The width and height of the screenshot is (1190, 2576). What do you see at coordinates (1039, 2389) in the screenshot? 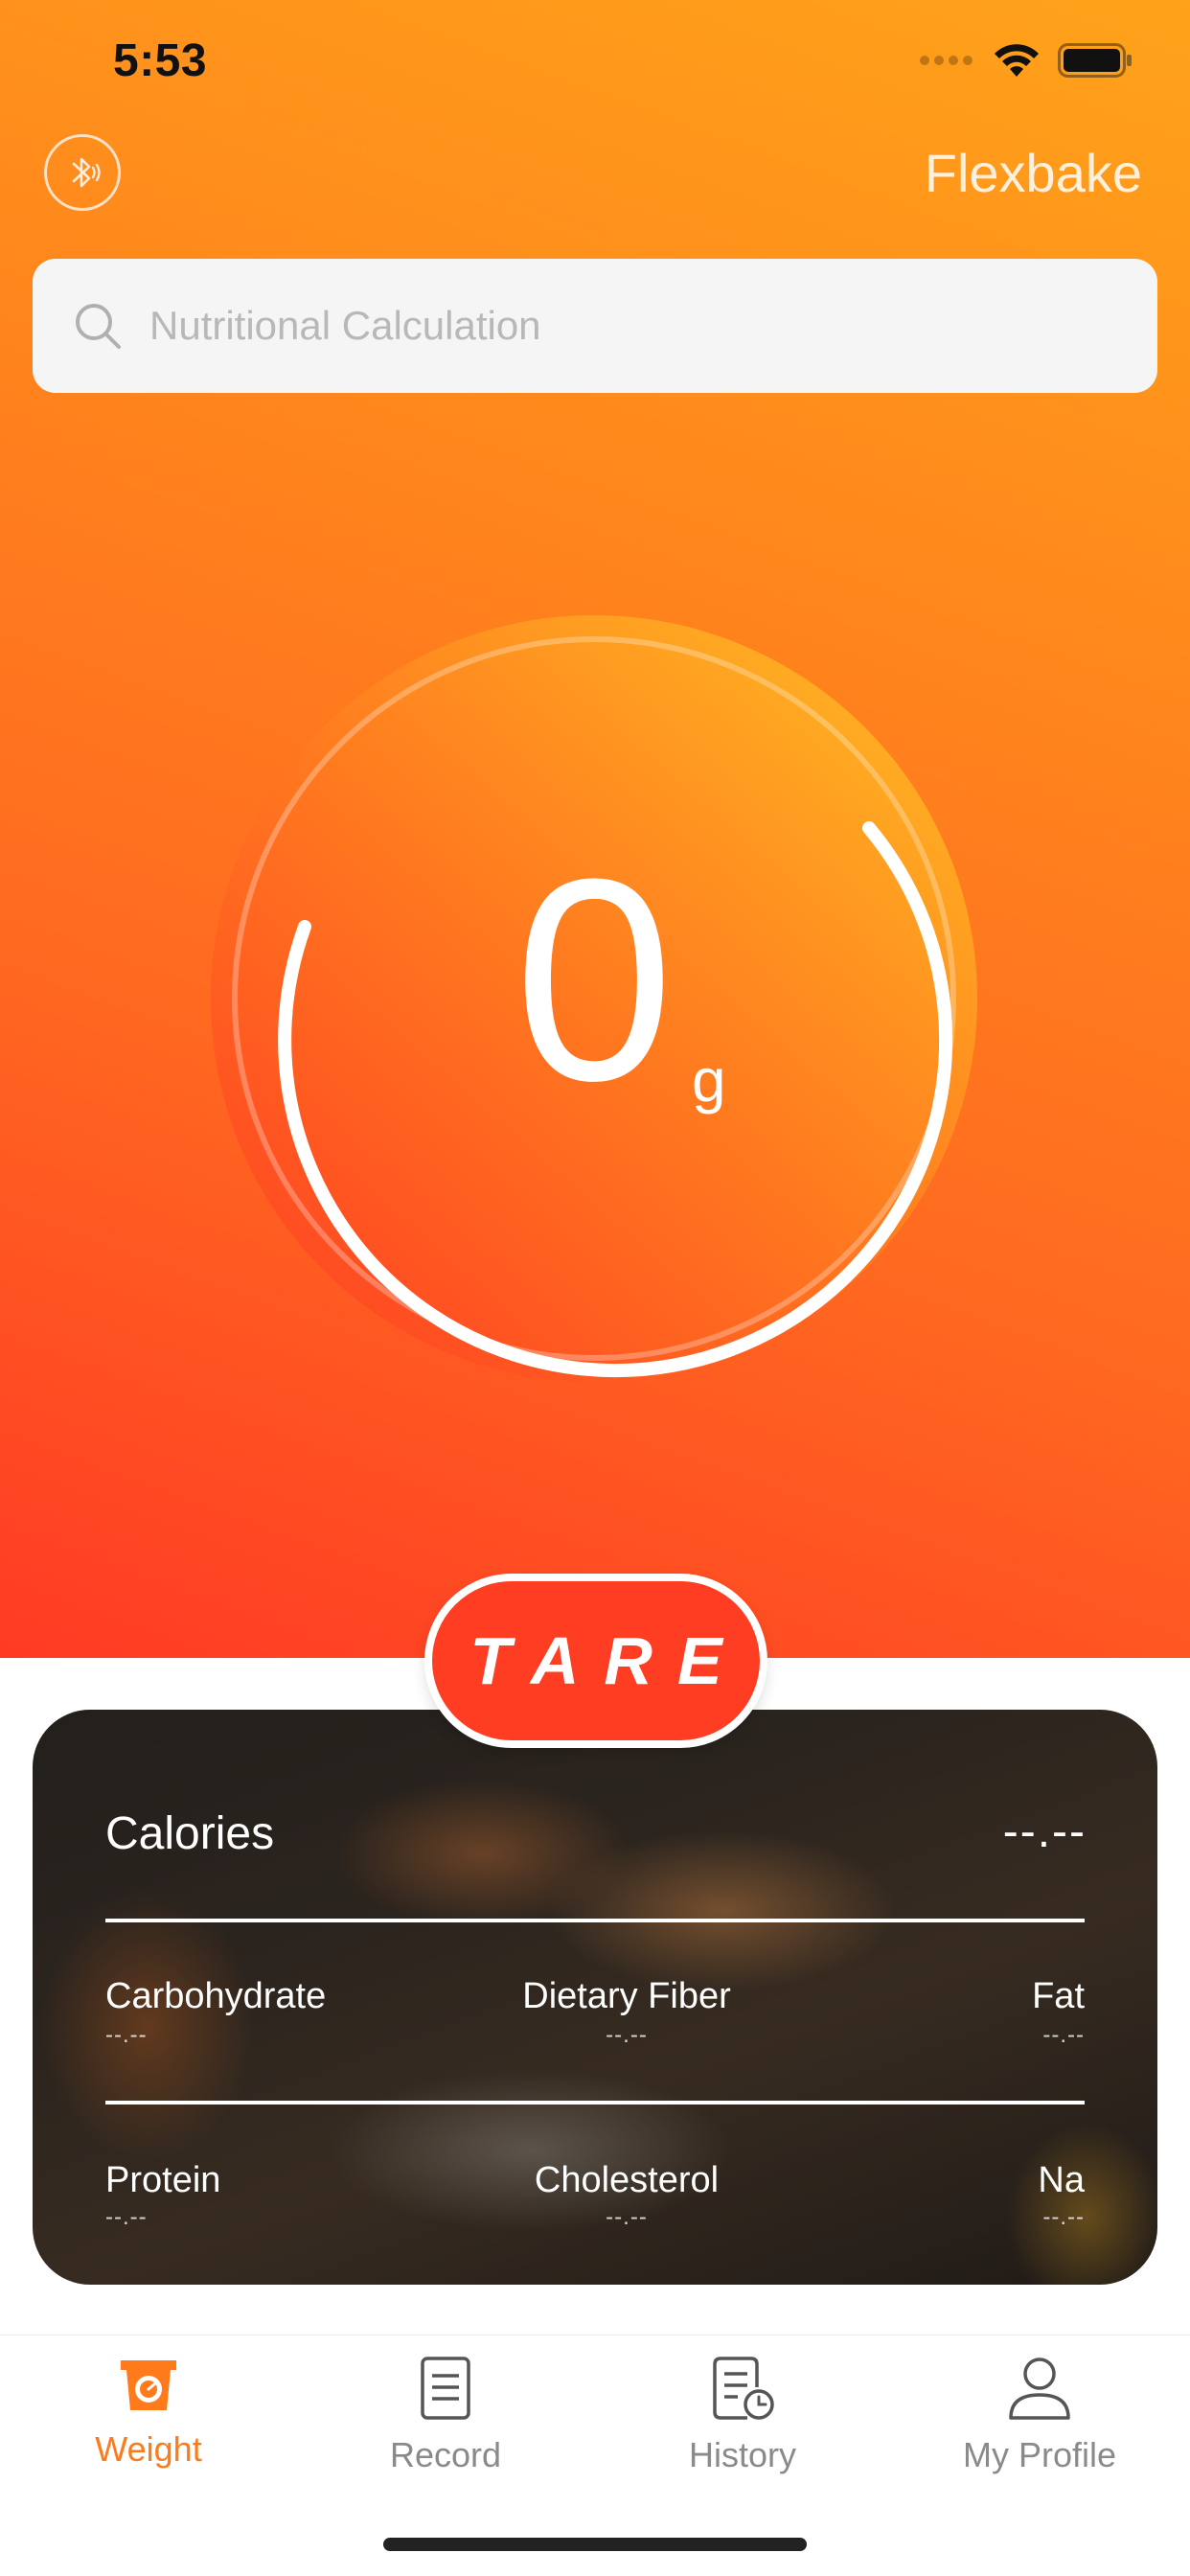
I see `person-icon` at bounding box center [1039, 2389].